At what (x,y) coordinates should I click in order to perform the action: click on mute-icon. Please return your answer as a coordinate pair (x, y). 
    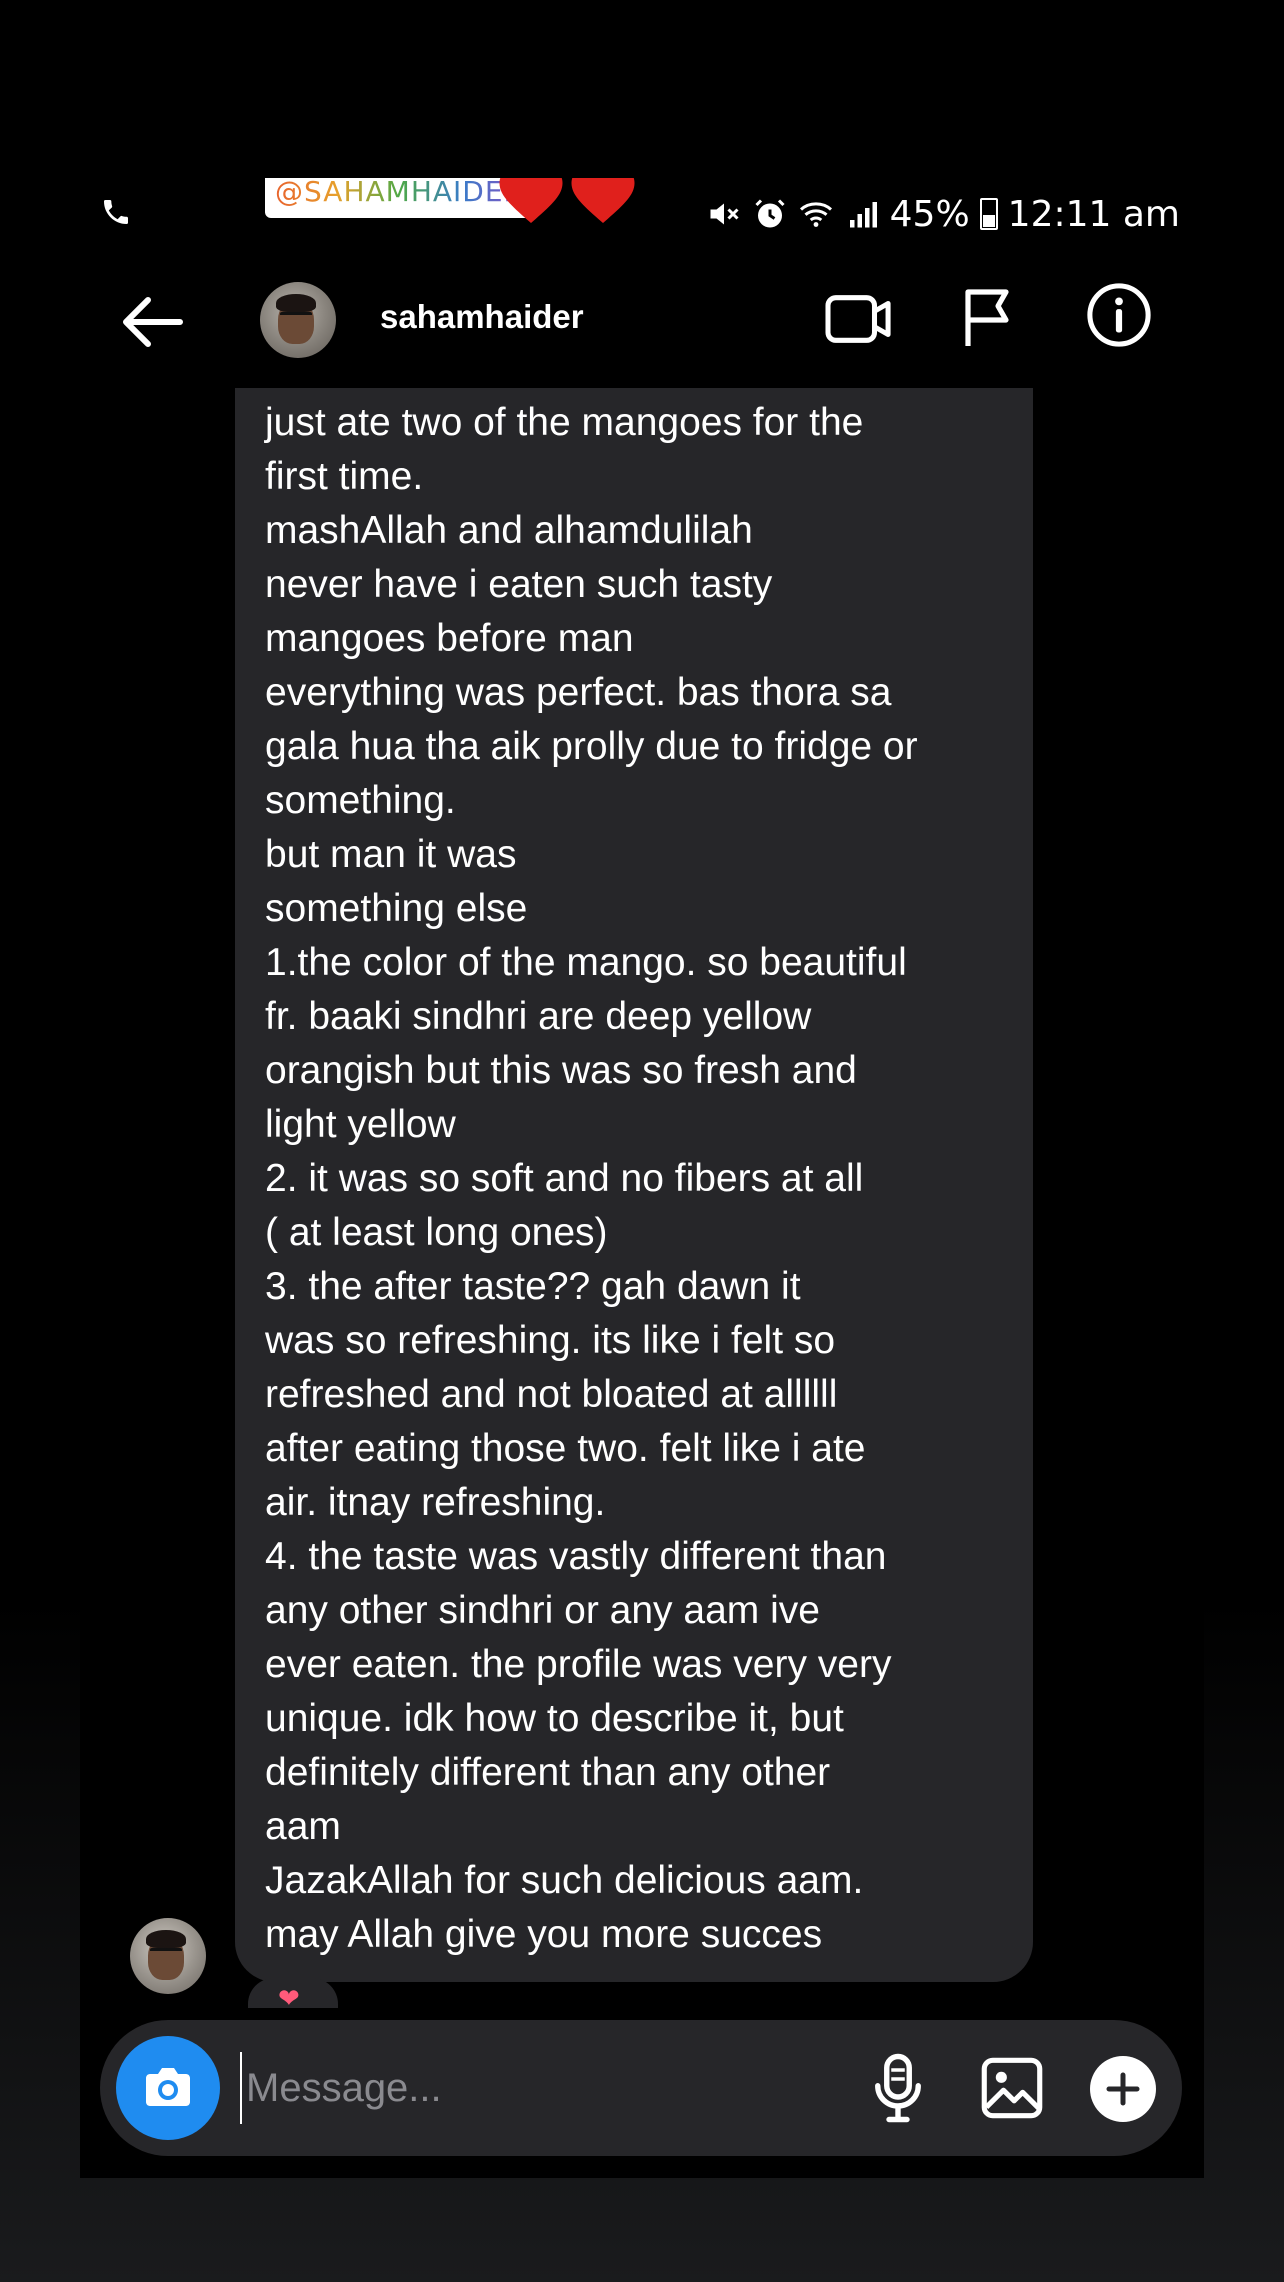
    Looking at the image, I should click on (724, 214).